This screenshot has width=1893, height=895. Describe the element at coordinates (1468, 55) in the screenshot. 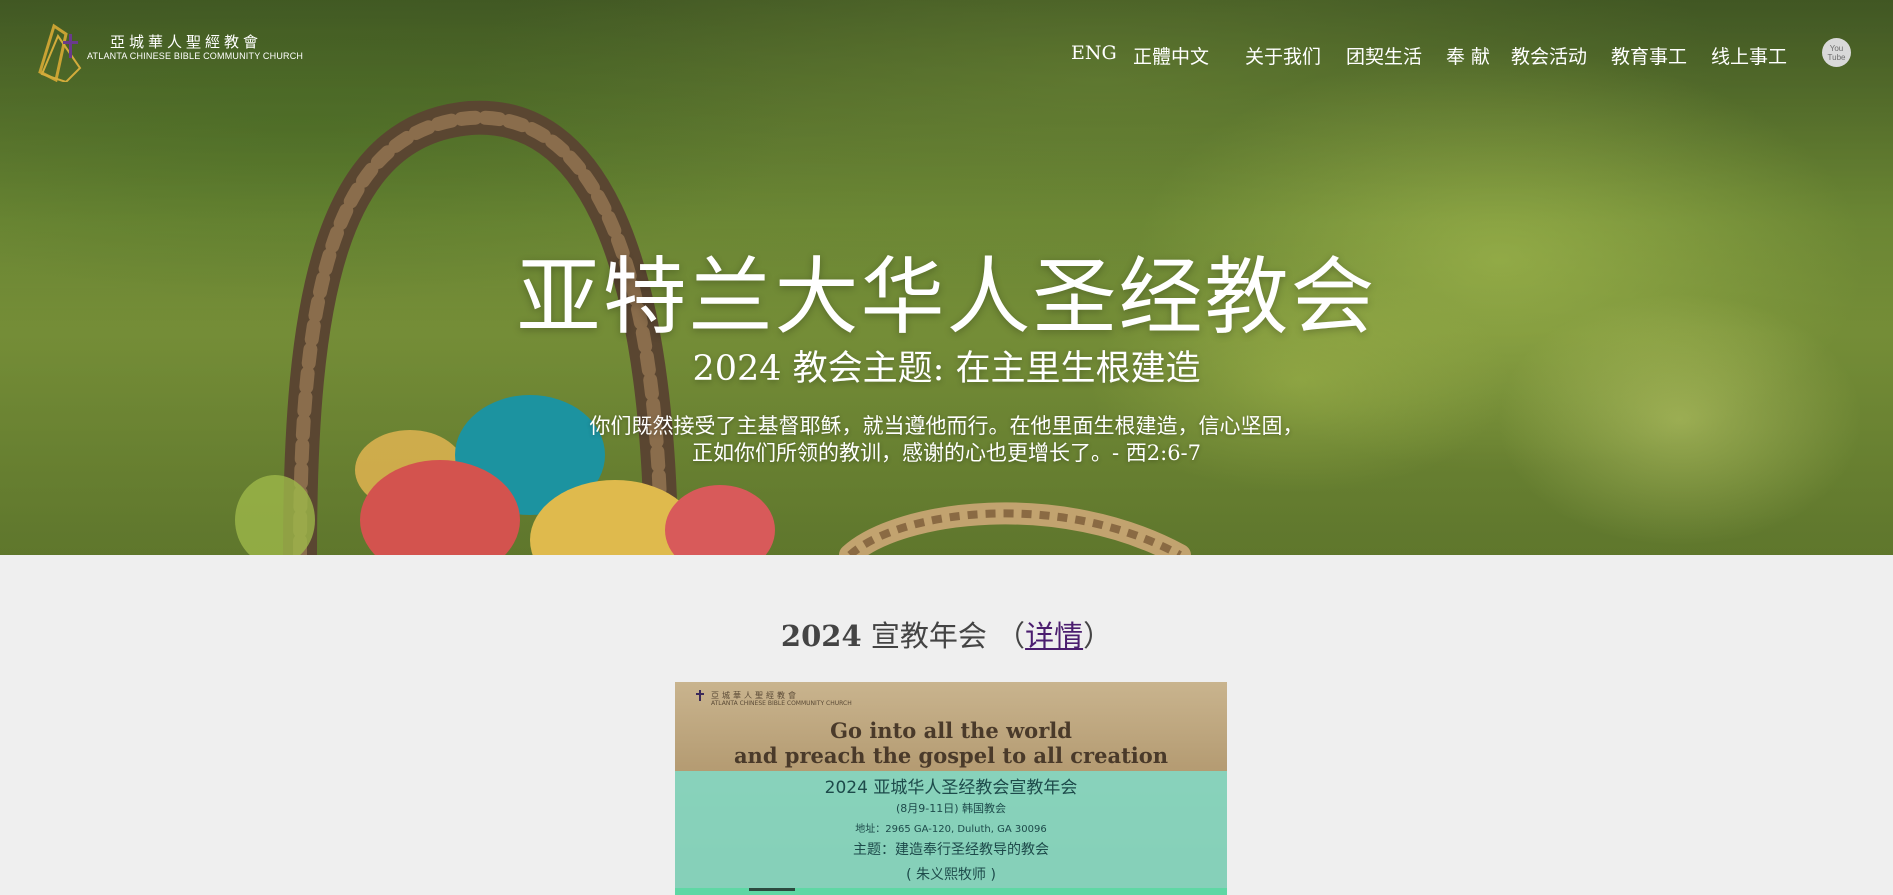

I see `nav-offering: 奉 献` at that location.